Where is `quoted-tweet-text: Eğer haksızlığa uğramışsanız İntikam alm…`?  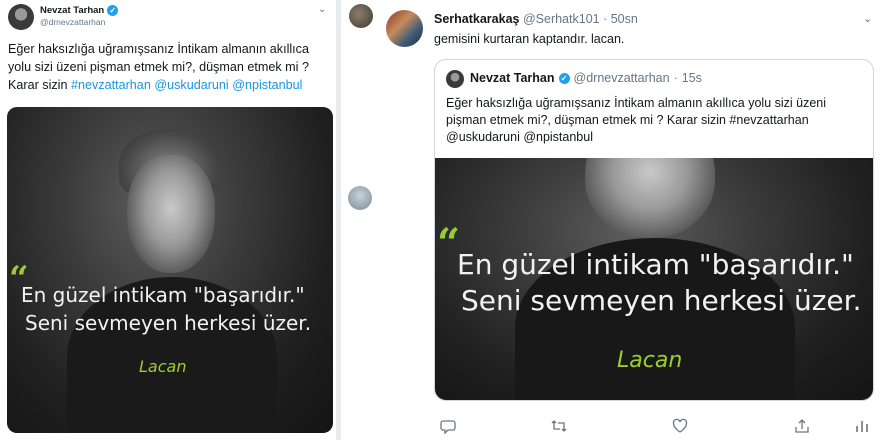 quoted-tweet-text: Eğer haksızlığa uğramışsanız İntikam alm… is located at coordinates (656, 120).